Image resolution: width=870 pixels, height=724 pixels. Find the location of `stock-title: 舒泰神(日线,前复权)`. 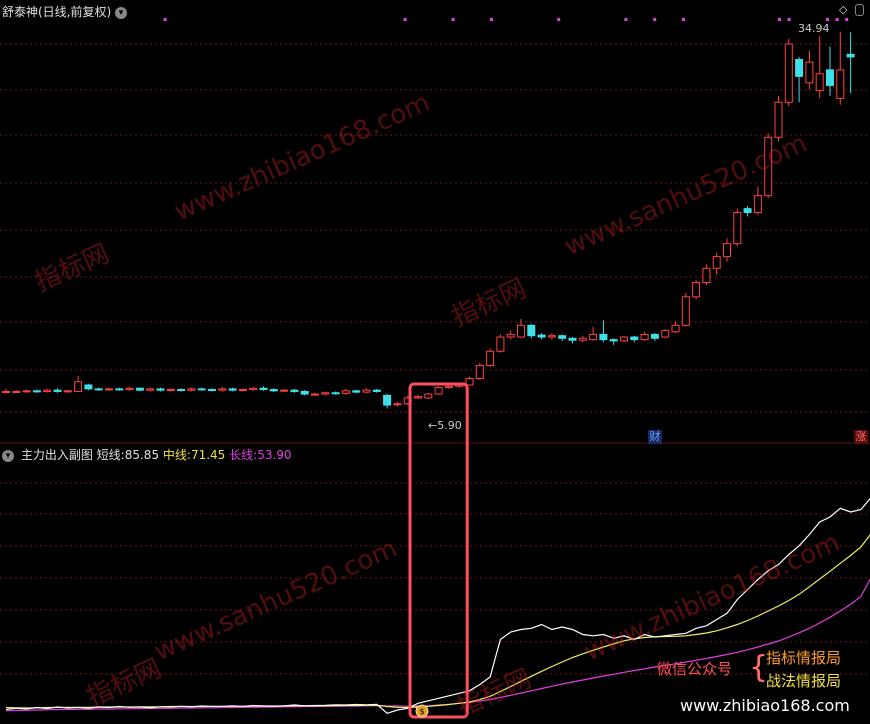

stock-title: 舒泰神(日线,前复权) is located at coordinates (57, 12).